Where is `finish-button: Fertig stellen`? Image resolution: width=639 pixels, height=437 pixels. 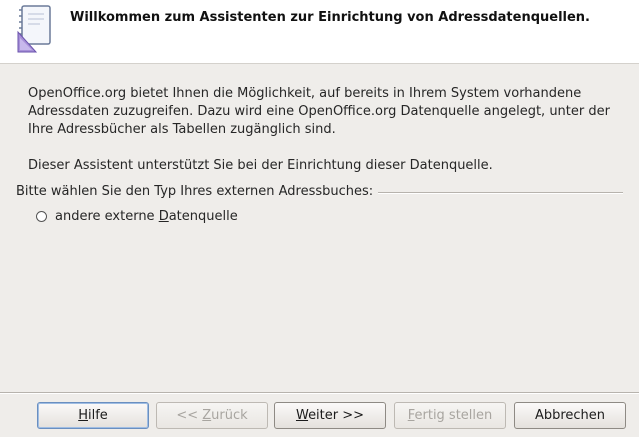
finish-button: Fertig stellen is located at coordinates (450, 415).